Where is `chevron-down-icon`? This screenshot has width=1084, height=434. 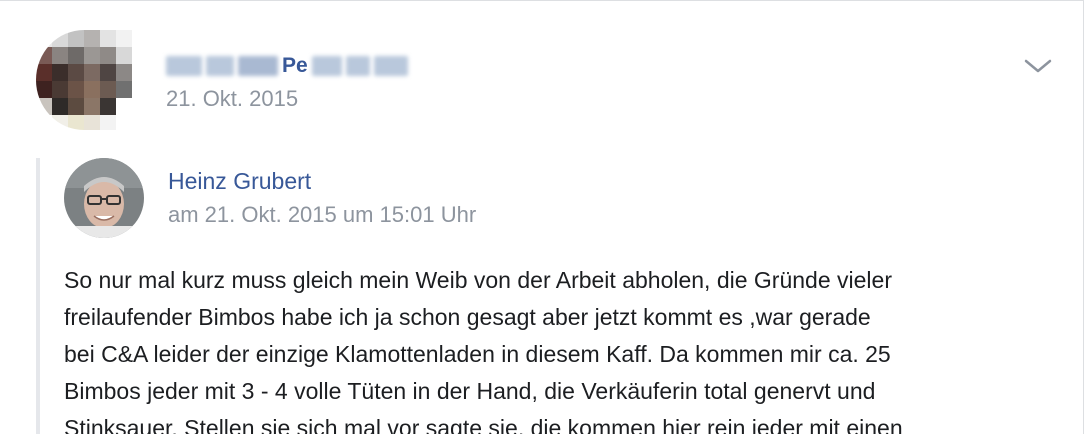 chevron-down-icon is located at coordinates (1038, 66).